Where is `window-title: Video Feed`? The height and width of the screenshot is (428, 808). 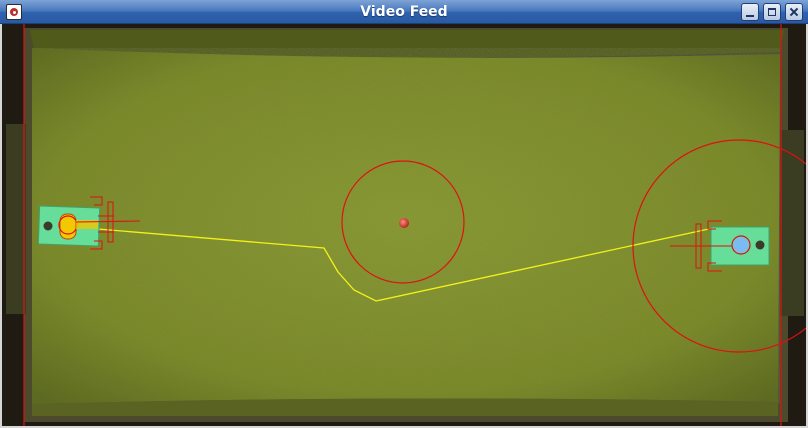
window-title: Video Feed is located at coordinates (404, 12).